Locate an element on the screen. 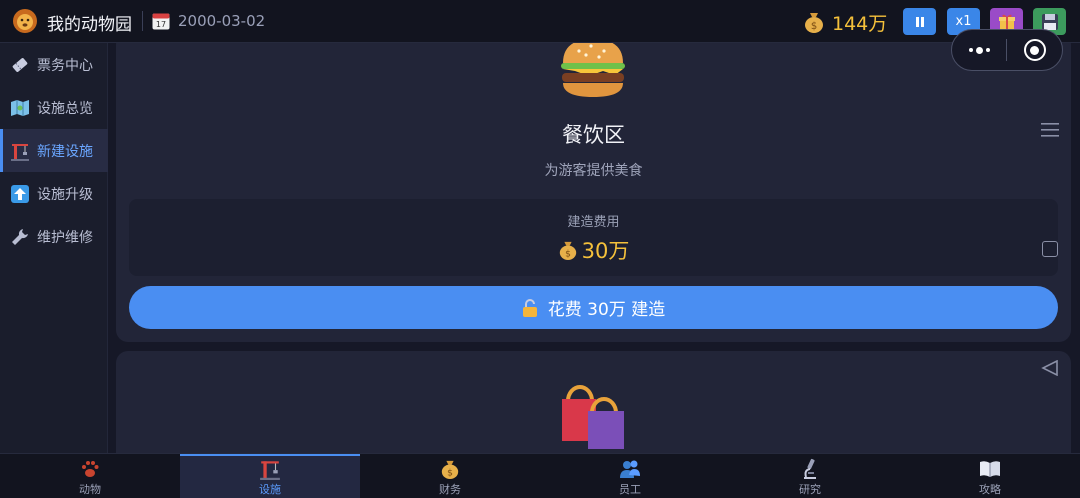 This screenshot has width=1080, height=498. build-cost-box: 建造费用 $ 30万 is located at coordinates (593, 237).